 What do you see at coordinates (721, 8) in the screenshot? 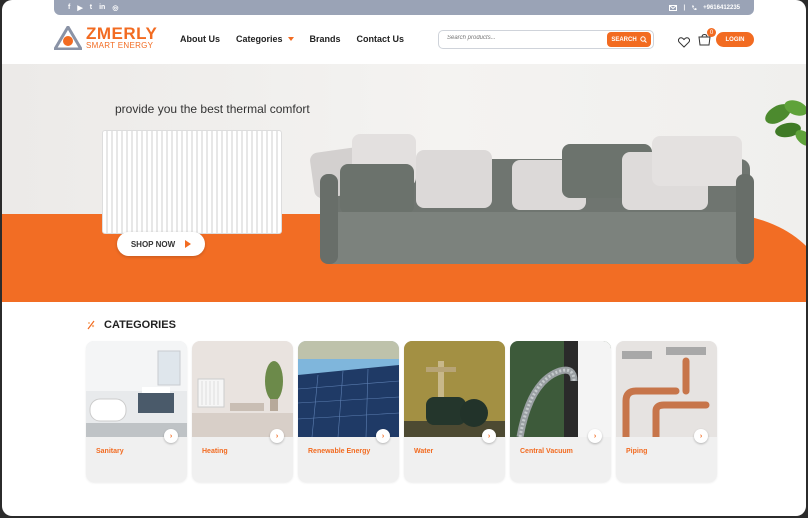
I see `phone-number: +9616412235` at bounding box center [721, 8].